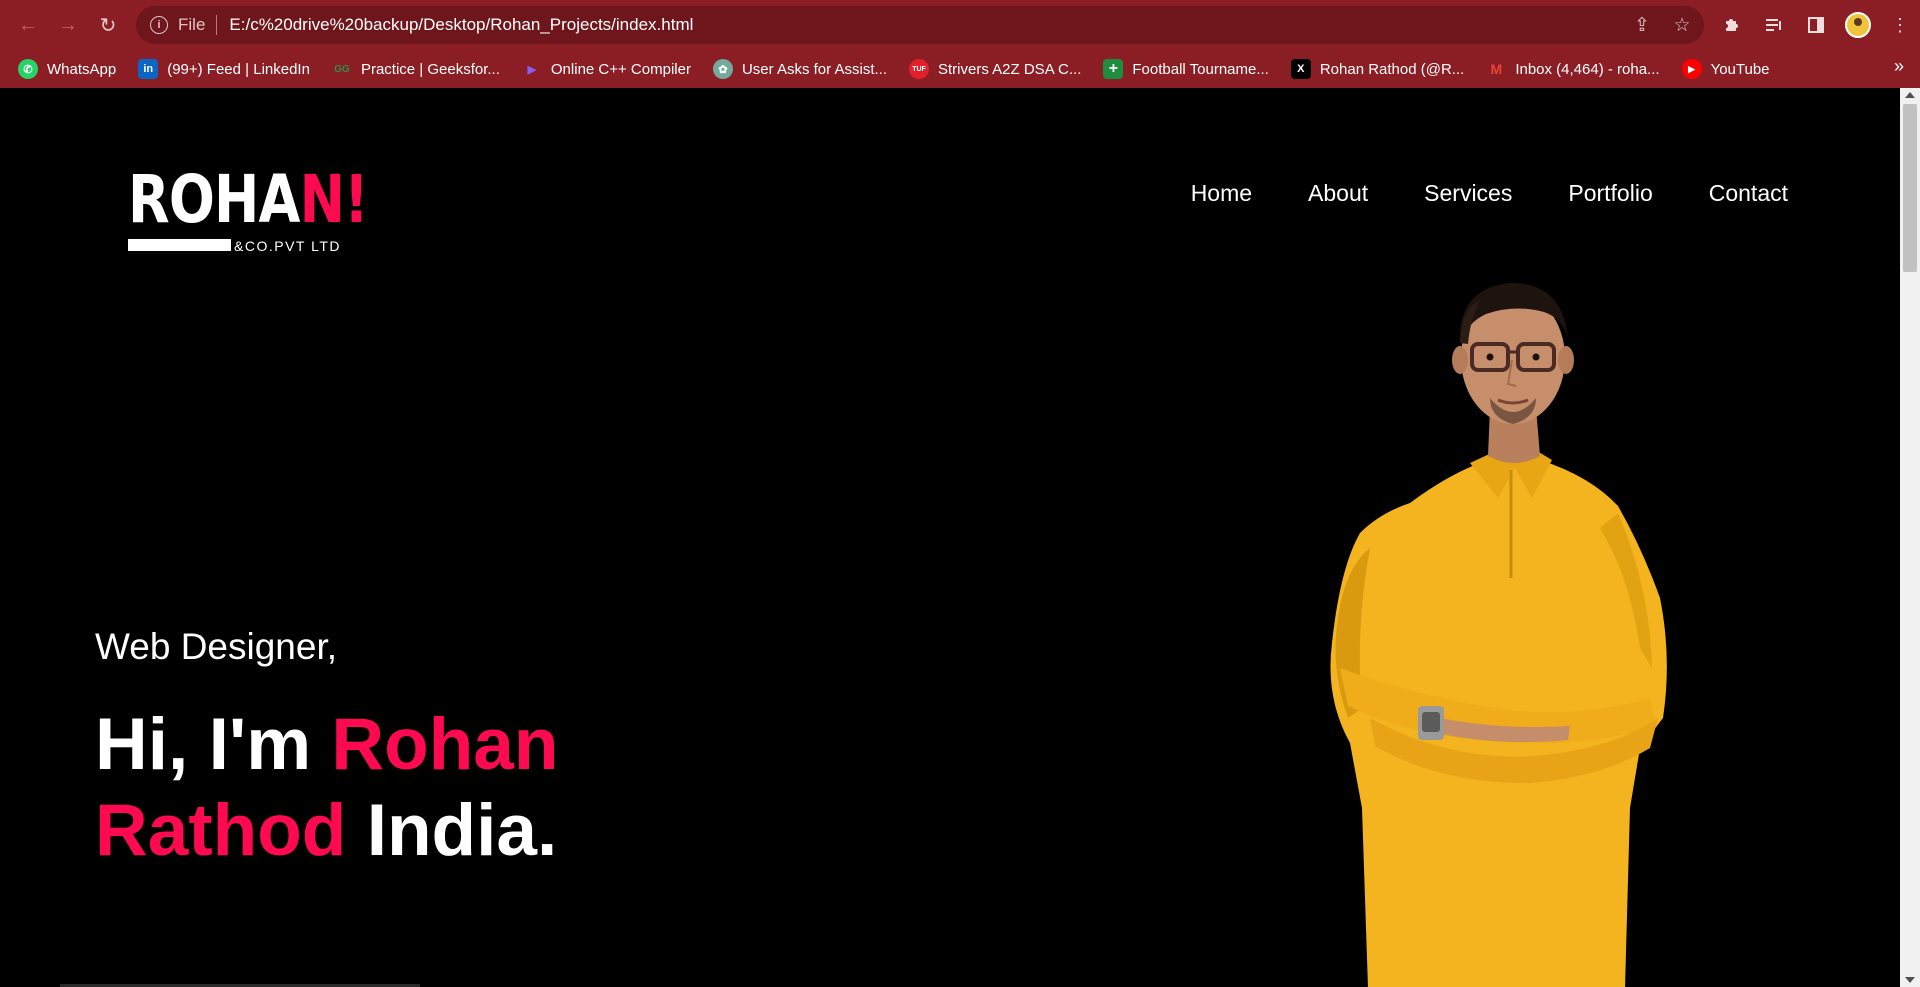 The image size is (1920, 987). What do you see at coordinates (722, 69) in the screenshot?
I see `chatgpt-icon: ✿` at bounding box center [722, 69].